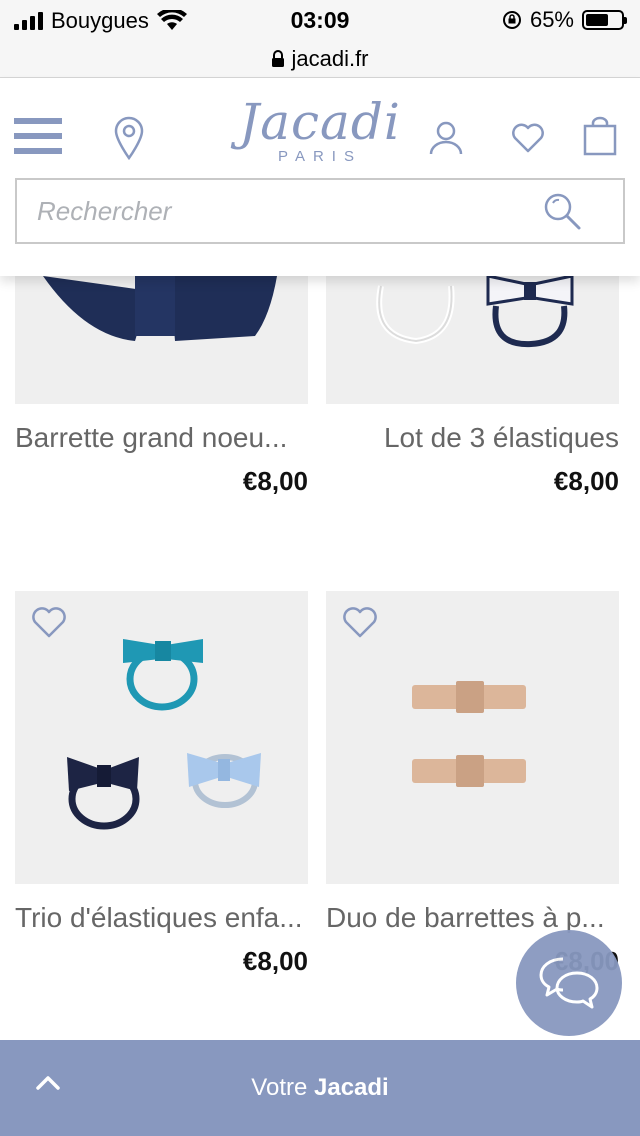 This screenshot has height=1136, width=640. Describe the element at coordinates (320, 20) in the screenshot. I see `status-bar: Bouygues 03:09 65%` at that location.